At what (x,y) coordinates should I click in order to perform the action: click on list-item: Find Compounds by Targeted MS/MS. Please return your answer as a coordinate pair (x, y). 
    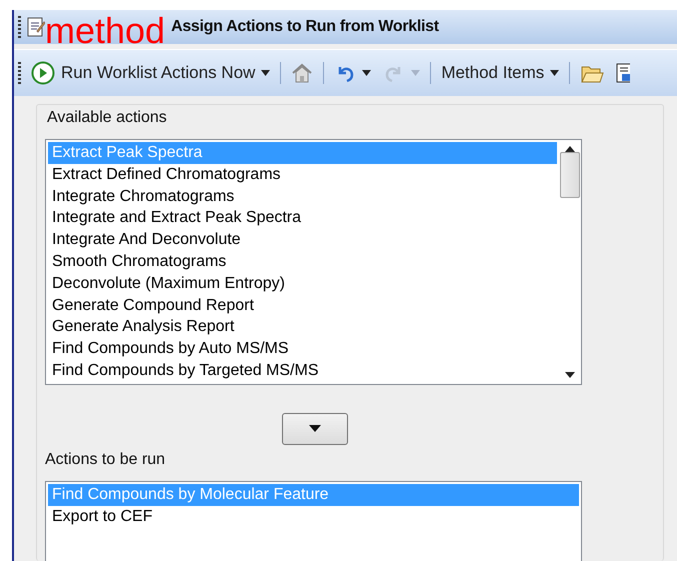
    Looking at the image, I should click on (302, 371).